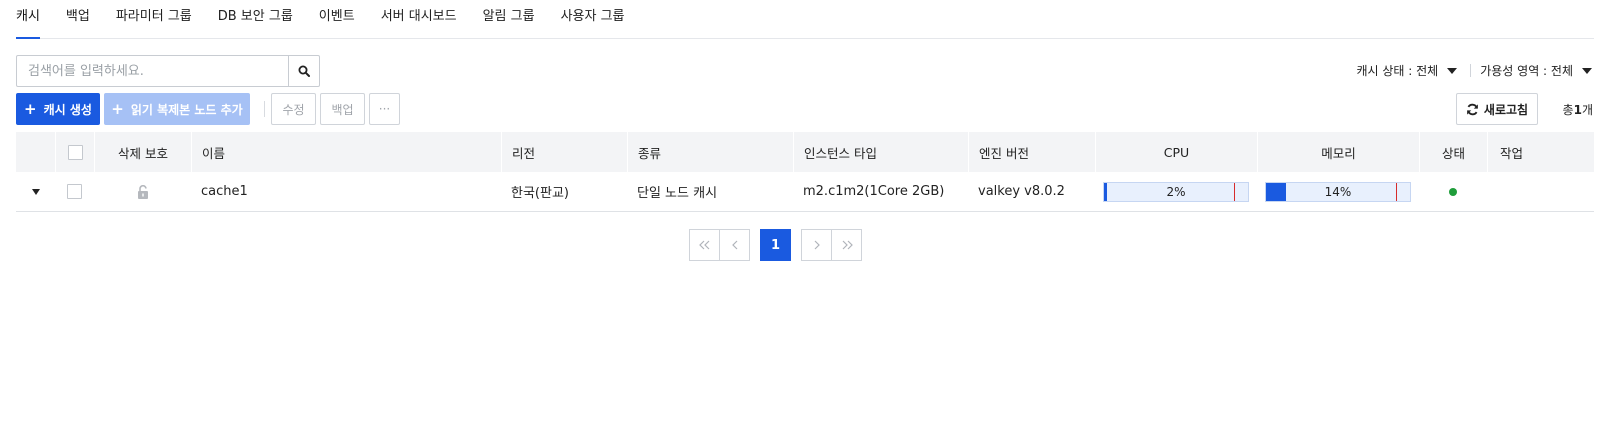  I want to click on create-cache-label: 캐시 생성, so click(67, 109).